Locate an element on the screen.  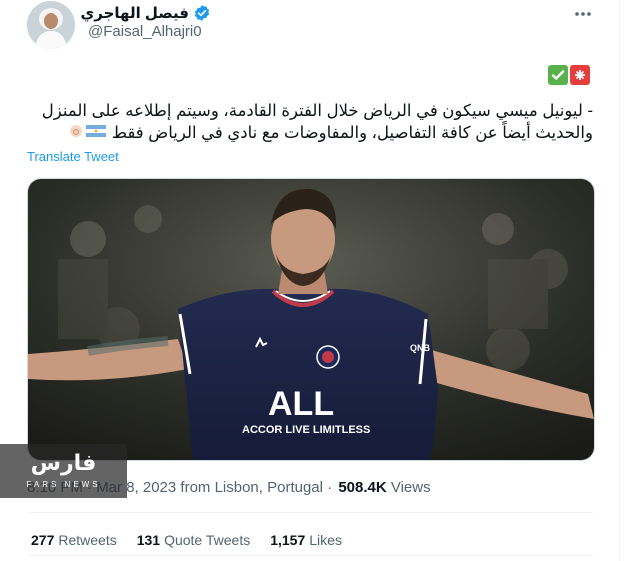
ok-hand-emoji is located at coordinates (75, 130).